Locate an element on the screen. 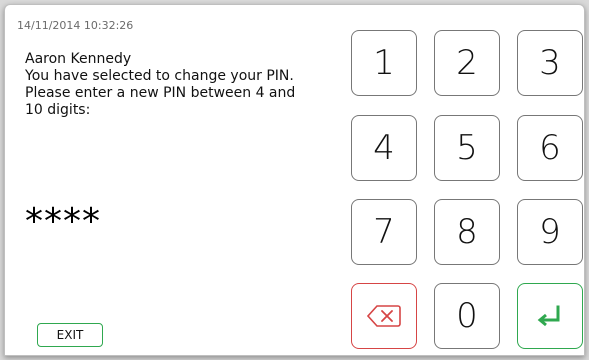 This screenshot has height=360, width=589. backspace-button is located at coordinates (384, 316).